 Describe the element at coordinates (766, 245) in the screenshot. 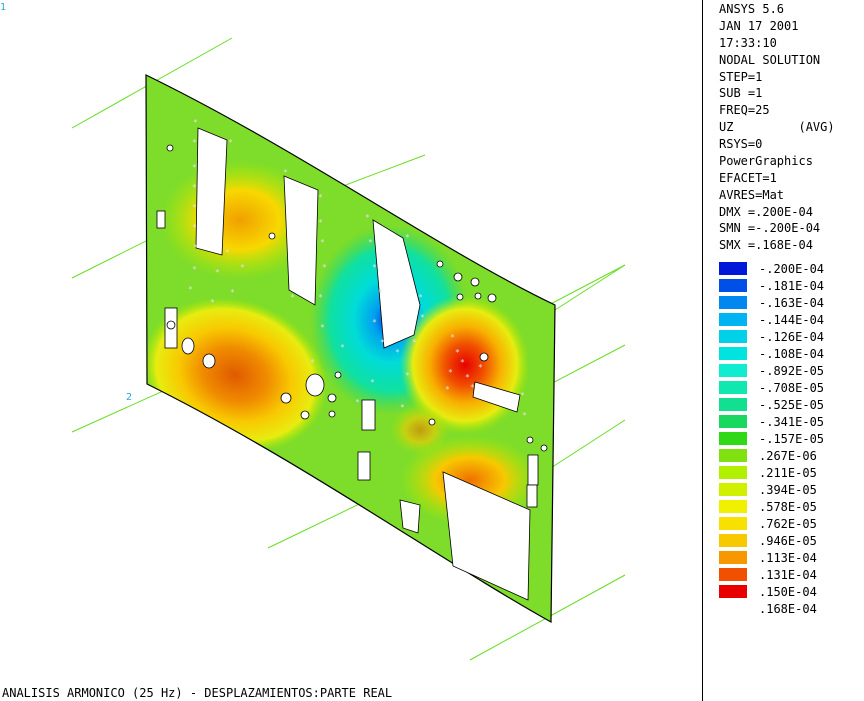

I see `smx-value: SMX =.168E-04` at that location.